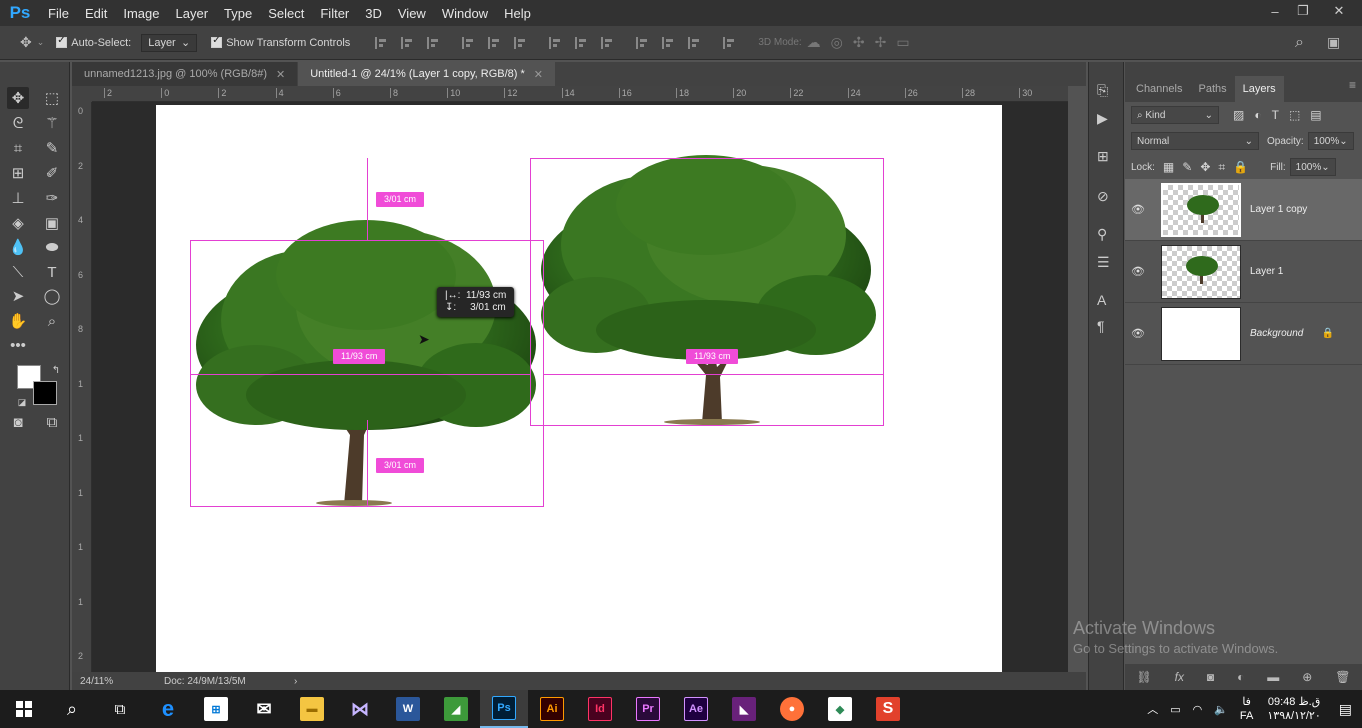  Describe the element at coordinates (433, 42) in the screenshot. I see `align-bottom-icon` at that location.